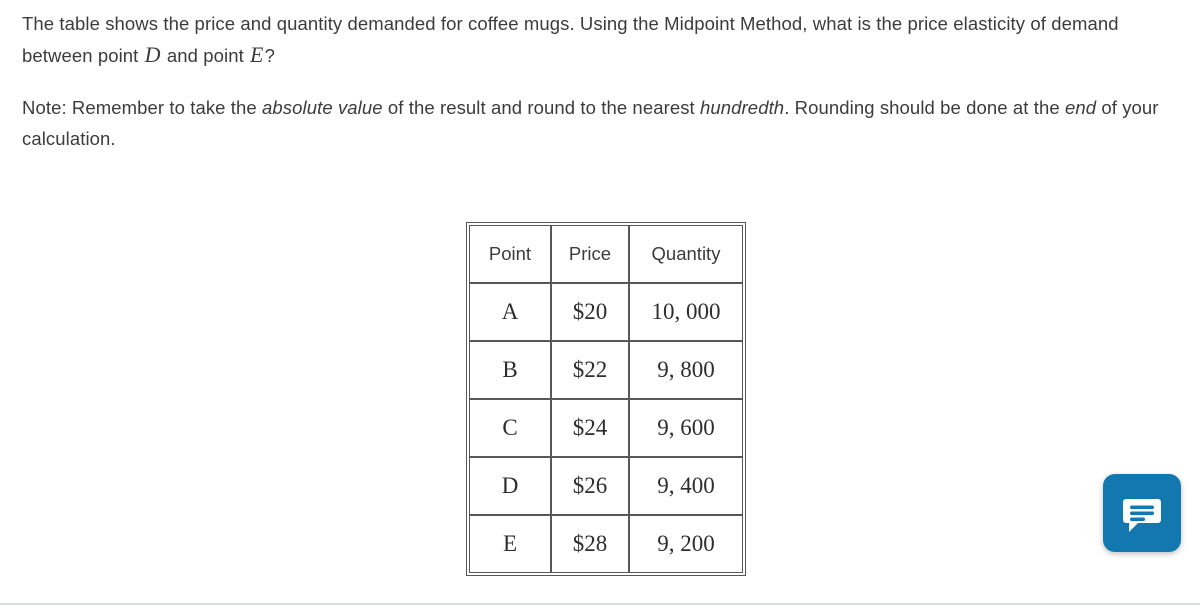 The image size is (1200, 612). Describe the element at coordinates (1080, 107) in the screenshot. I see `note-italic-end: end` at that location.